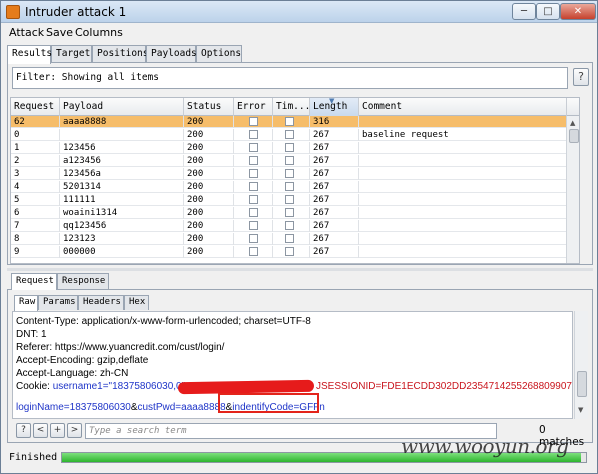 This screenshot has height=474, width=598. Describe the element at coordinates (26, 303) in the screenshot. I see `tab-raw: Raw` at that location.